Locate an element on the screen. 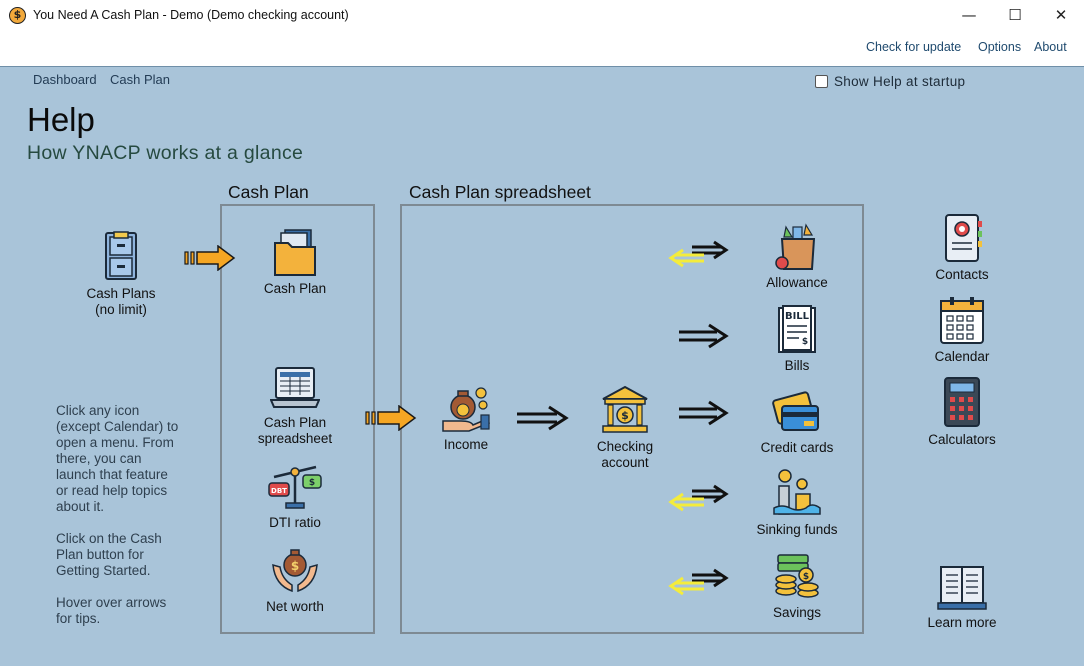  cash-plan-label: Cash Plan is located at coordinates (295, 288).